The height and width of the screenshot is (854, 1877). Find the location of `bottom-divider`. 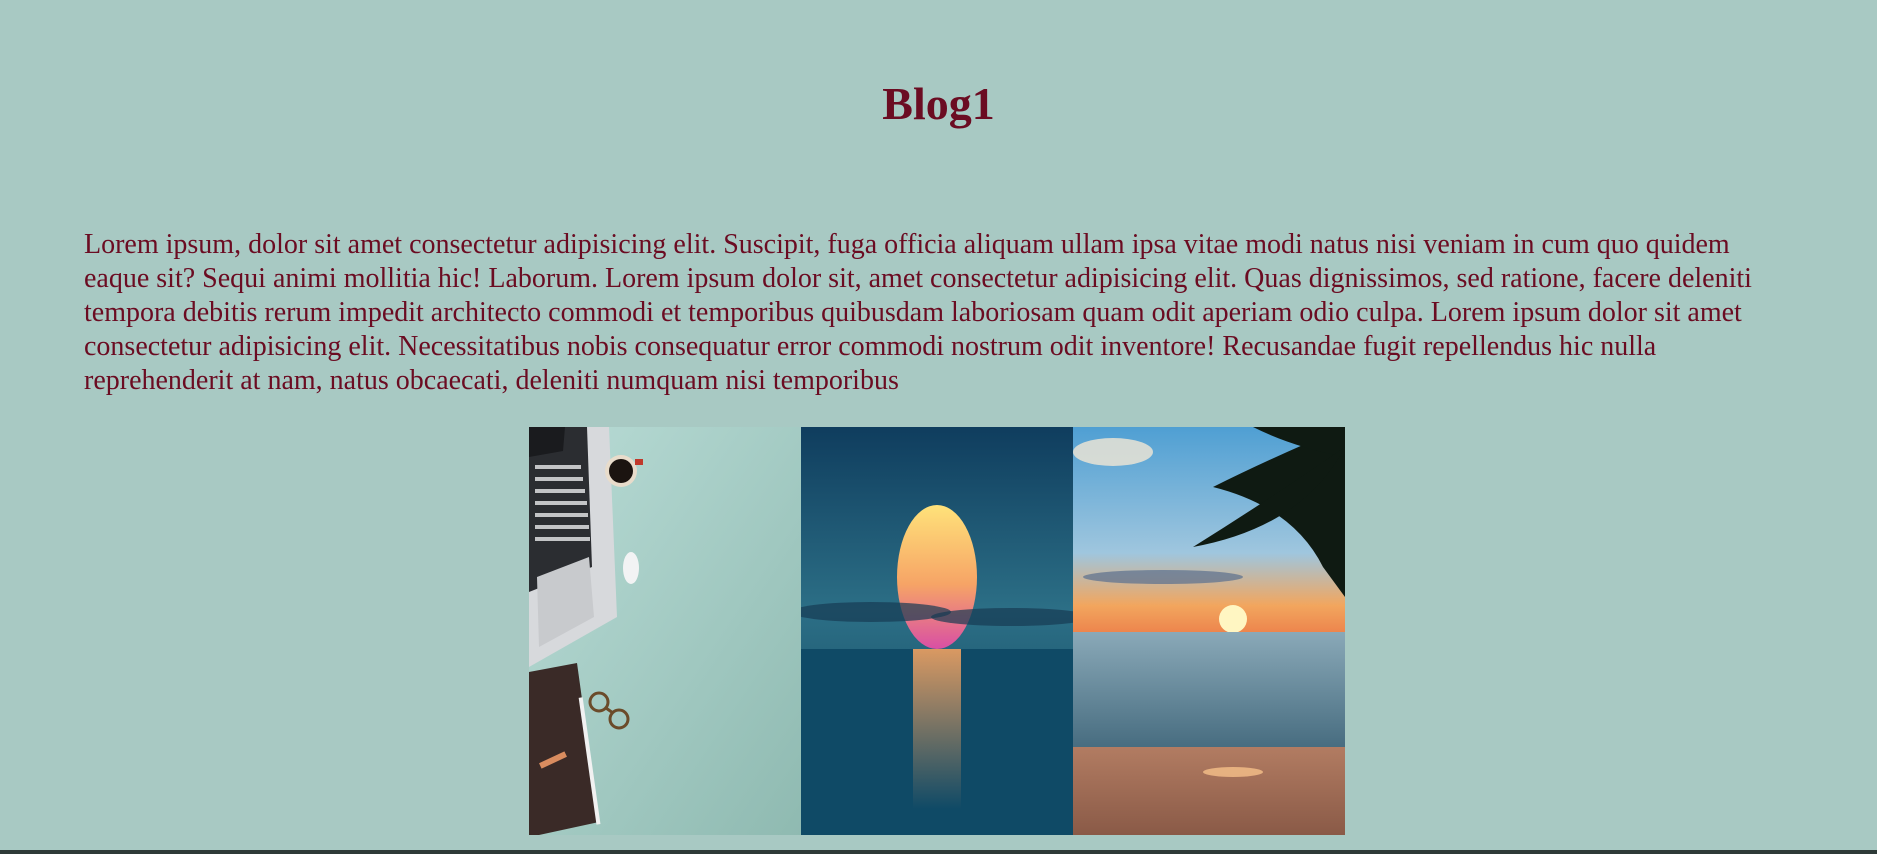

bottom-divider is located at coordinates (938, 852).